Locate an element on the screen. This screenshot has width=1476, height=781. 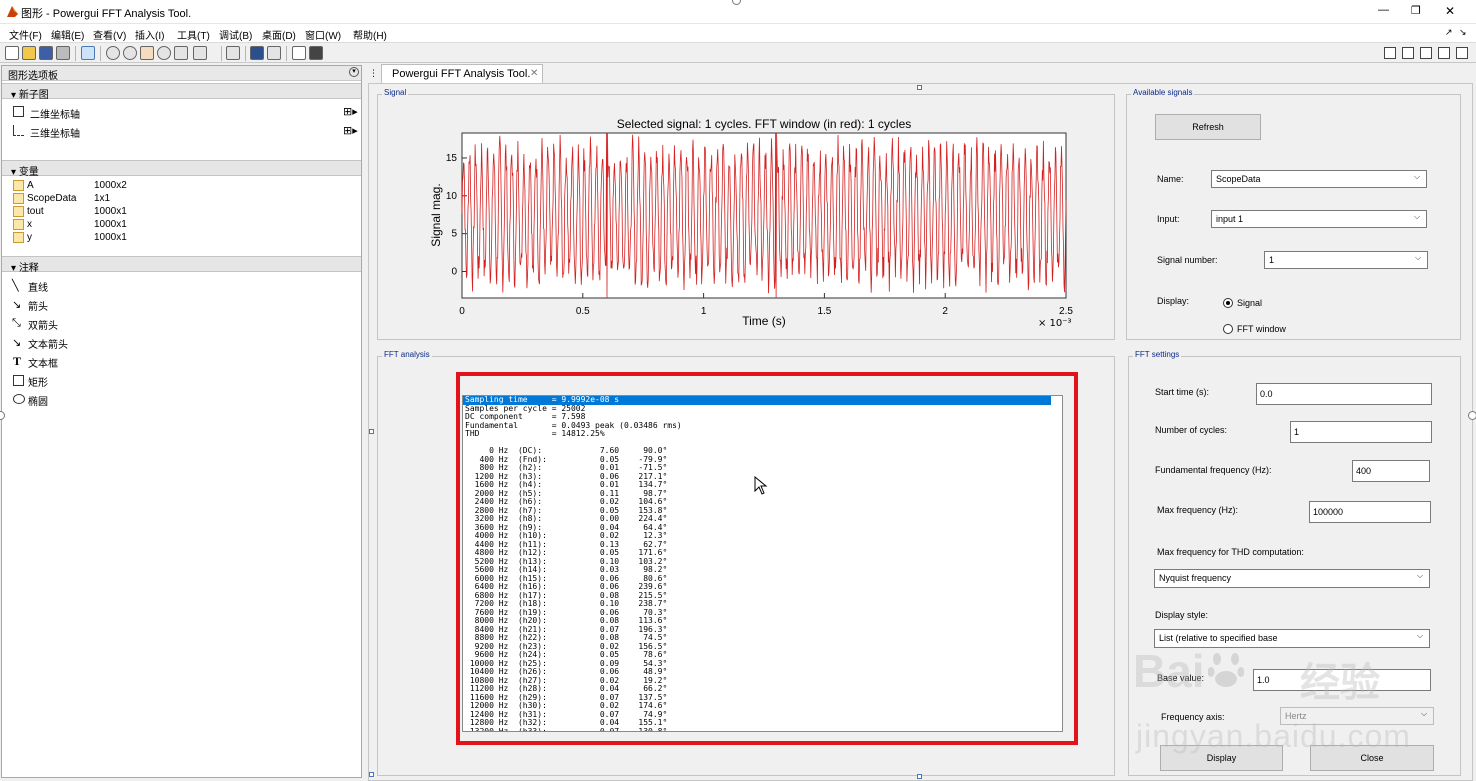
name-value: ScopeData is located at coordinates (1238, 179).